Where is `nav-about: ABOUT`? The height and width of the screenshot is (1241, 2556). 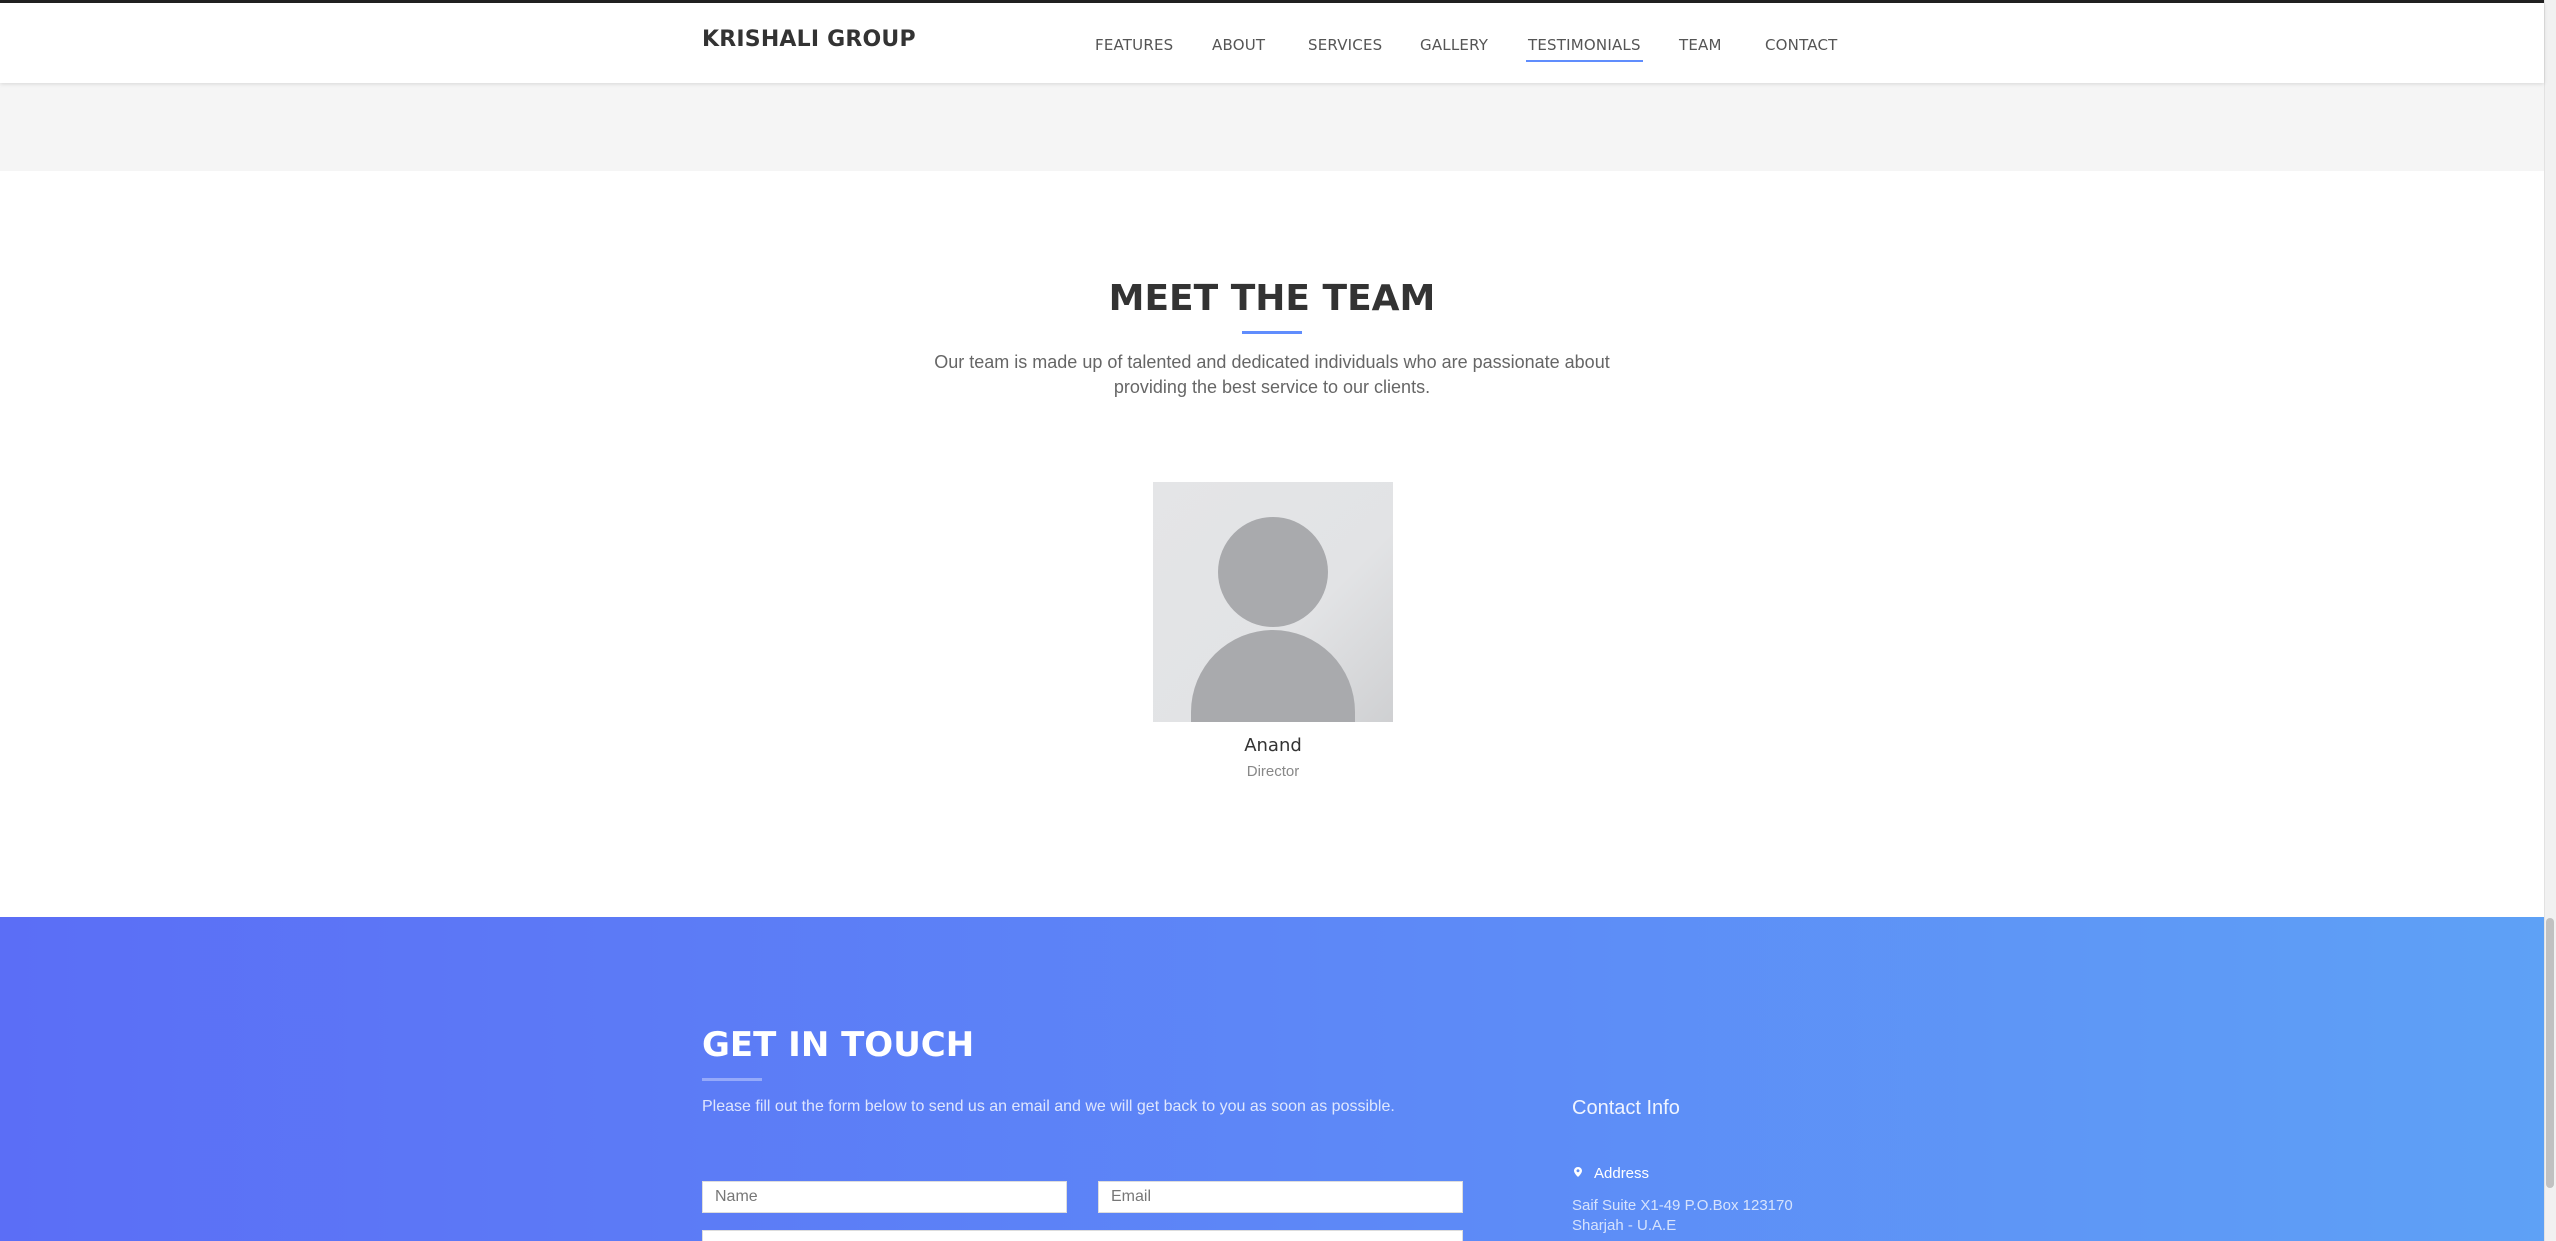
nav-about: ABOUT is located at coordinates (1238, 45).